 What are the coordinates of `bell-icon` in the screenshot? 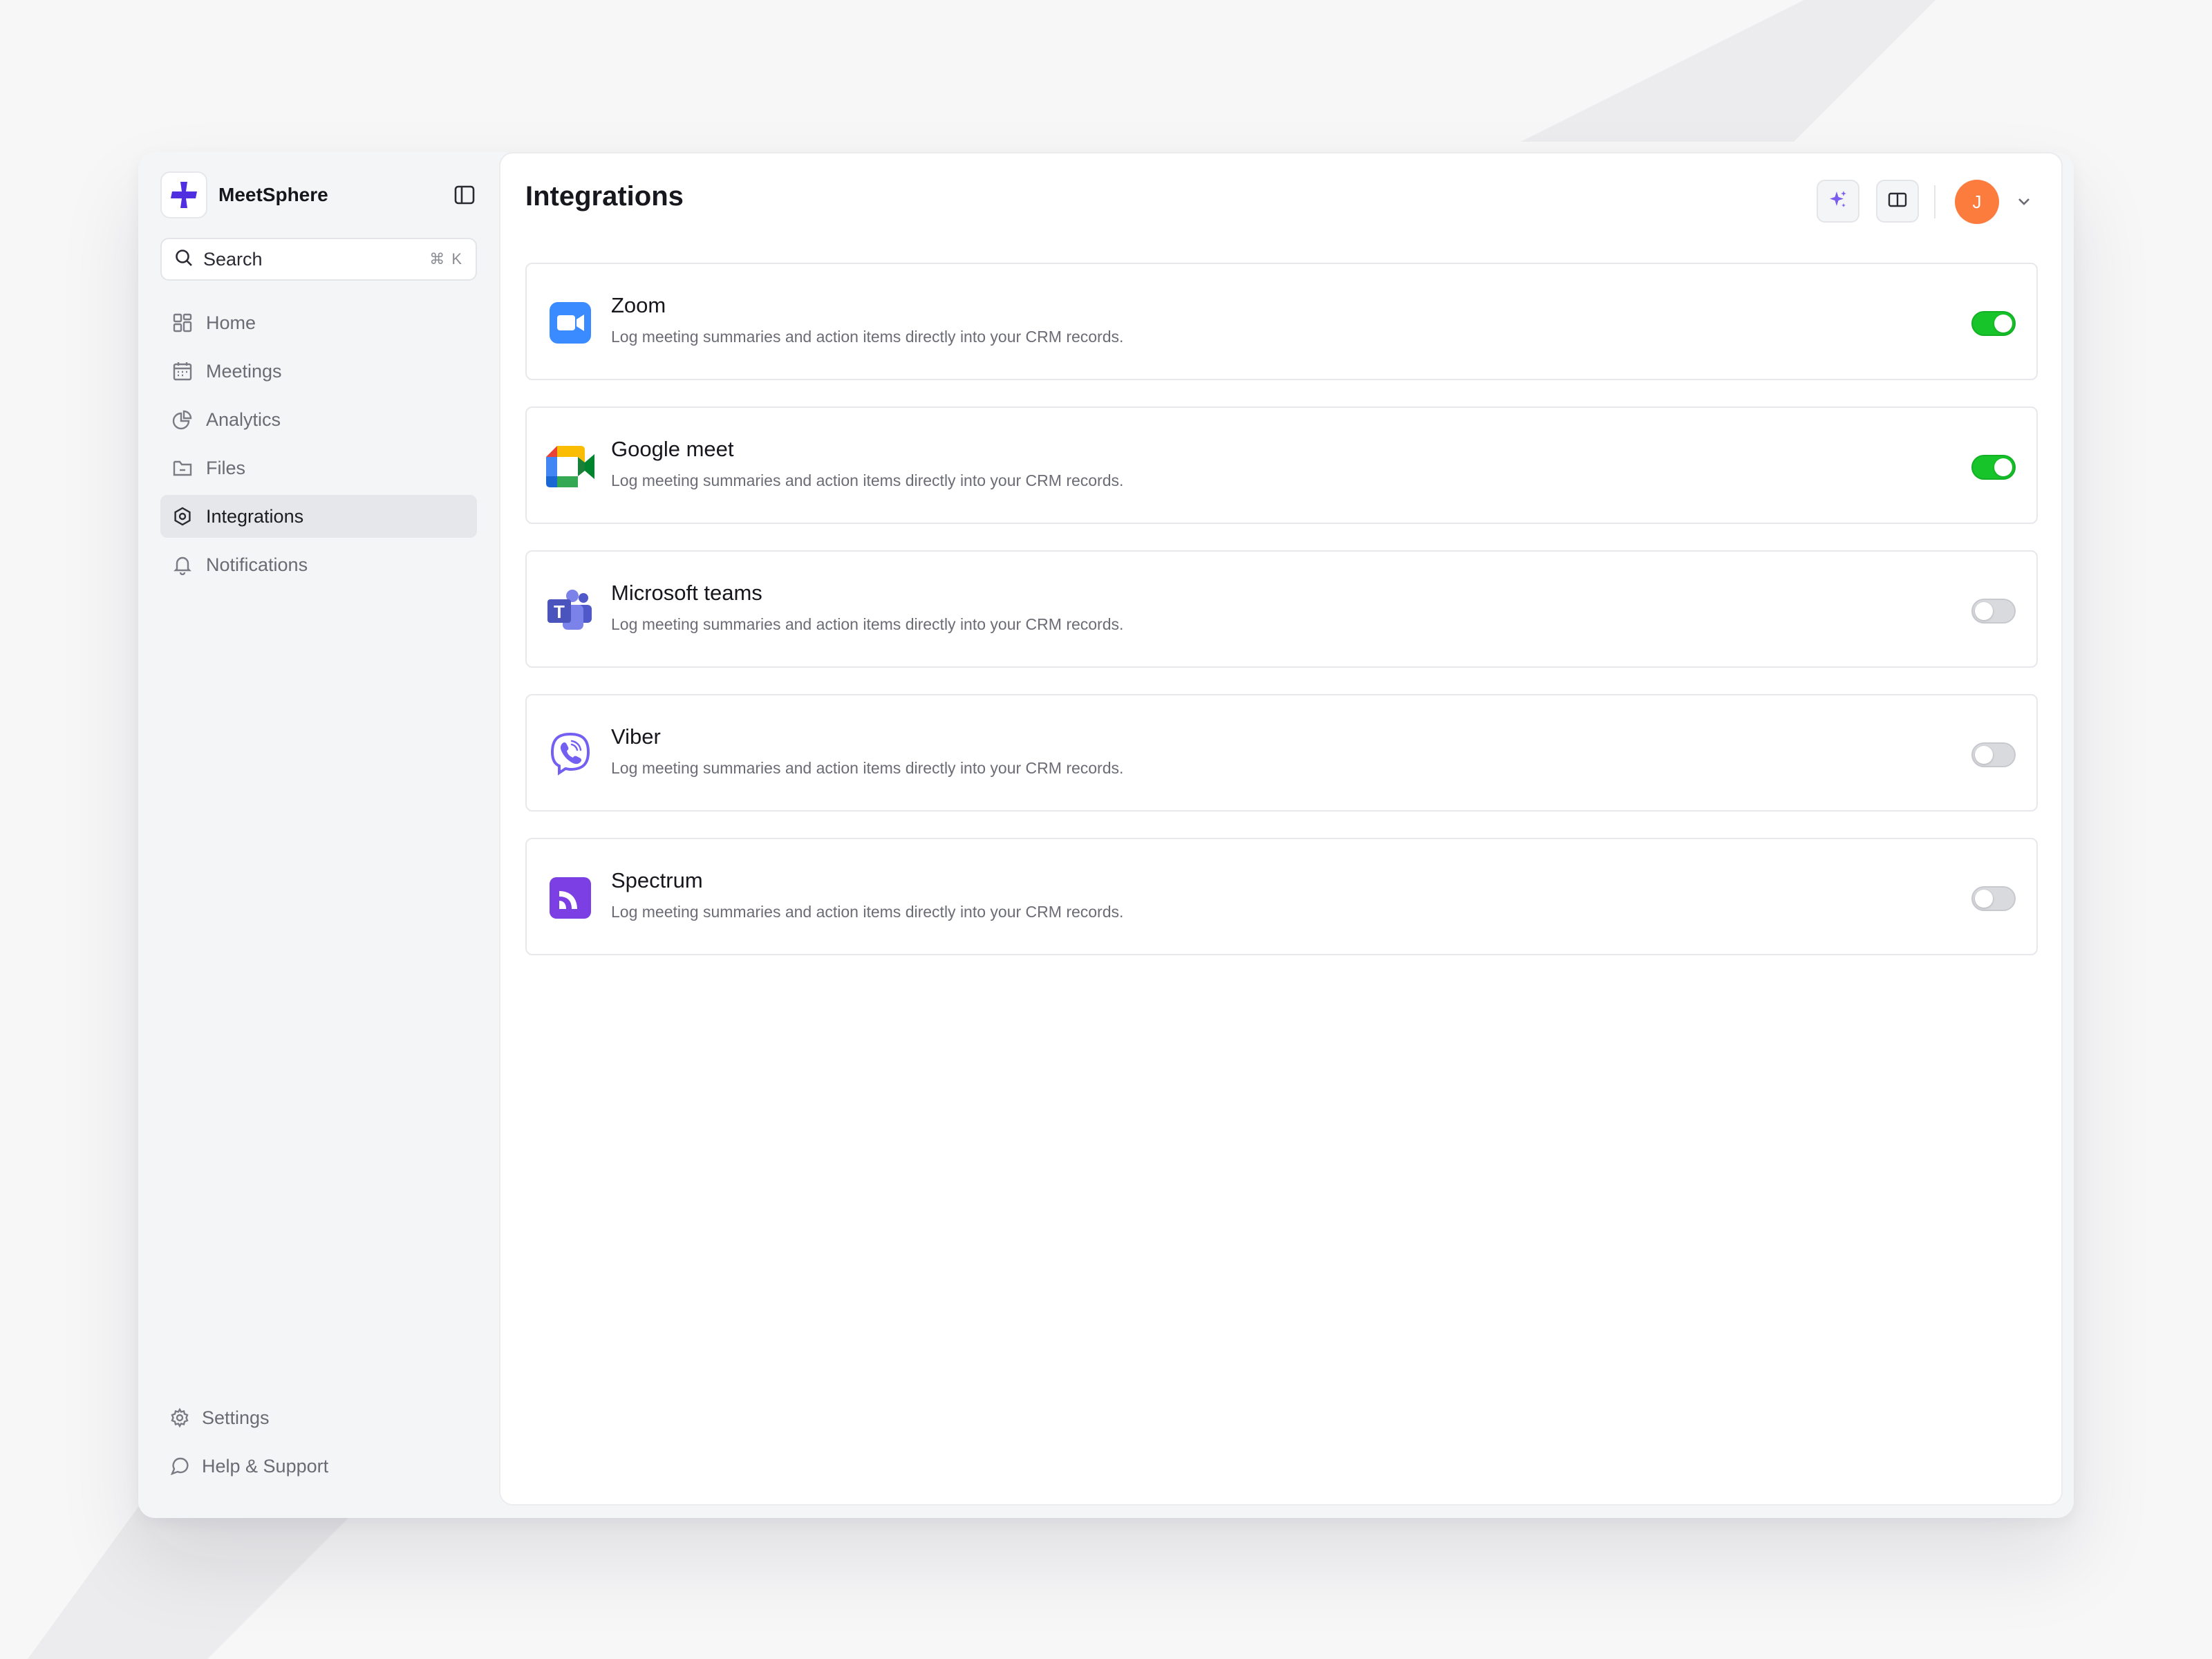 It's located at (182, 565).